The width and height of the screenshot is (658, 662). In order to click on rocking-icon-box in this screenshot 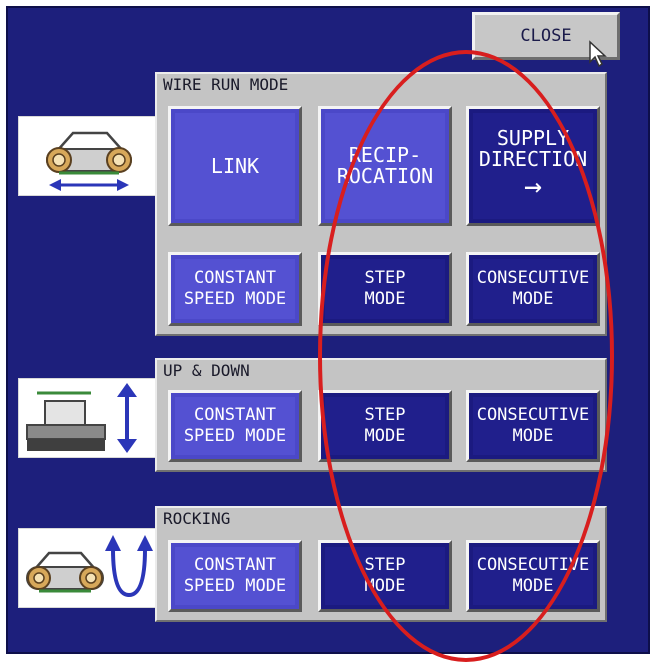, I will do `click(87, 568)`.